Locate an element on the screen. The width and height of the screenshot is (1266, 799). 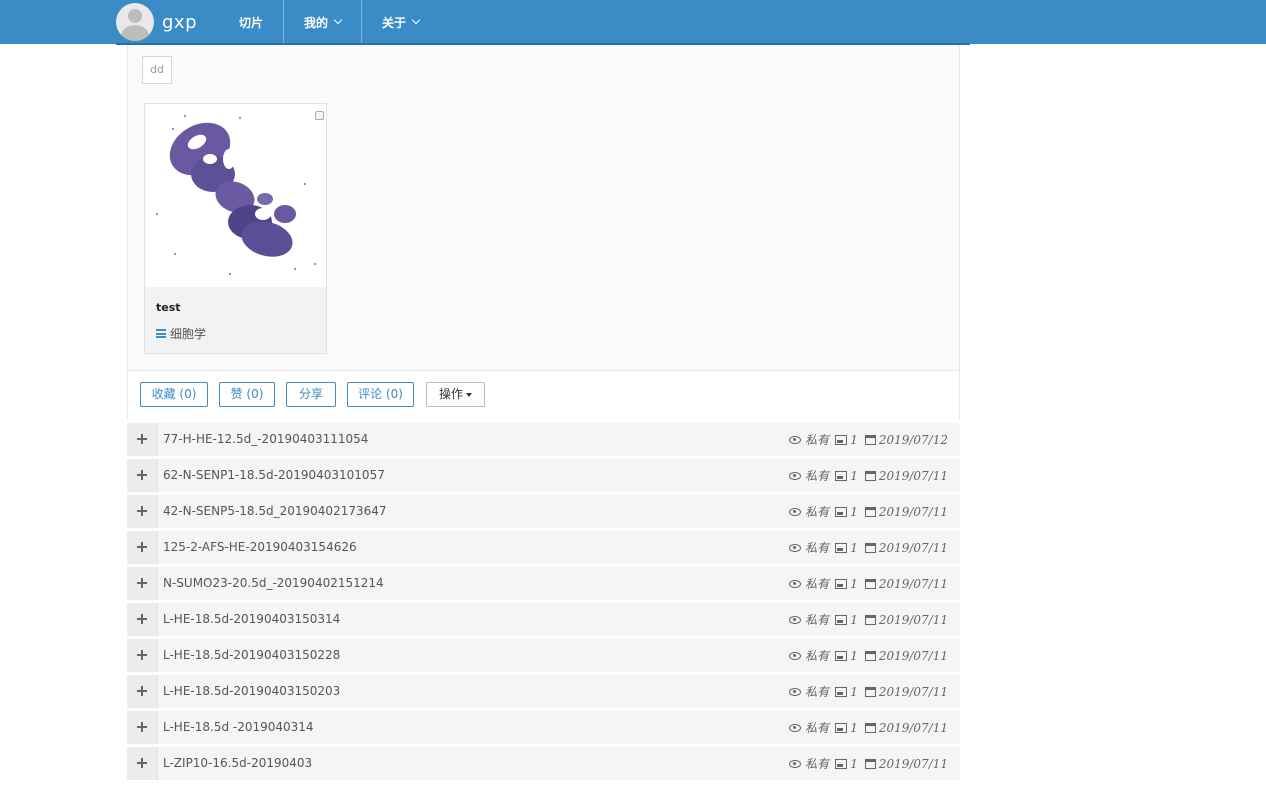
slide-name: 77-H-HE-12.5d_-20190403111054 is located at coordinates (265, 439).